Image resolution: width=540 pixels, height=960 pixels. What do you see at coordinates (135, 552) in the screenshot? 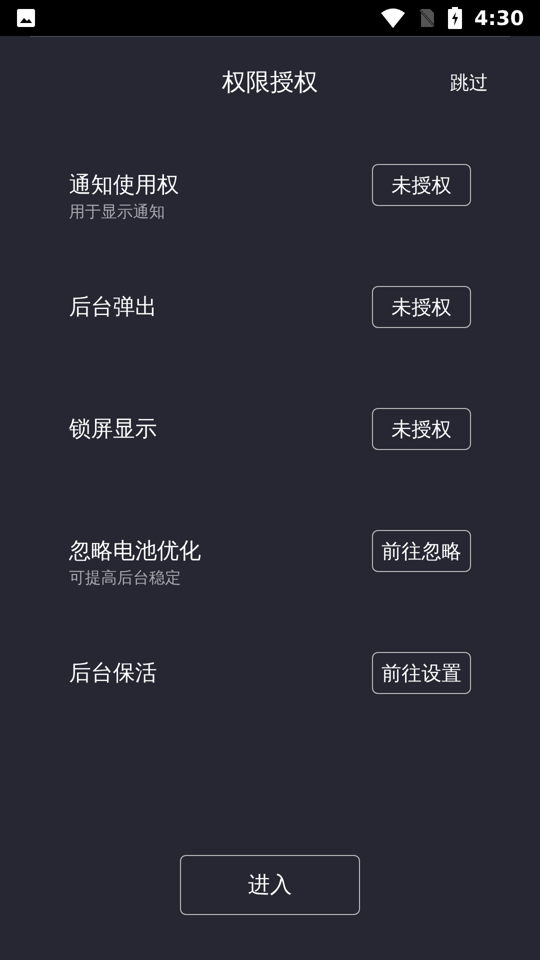
I see `permission-title: 忽略电池优化` at bounding box center [135, 552].